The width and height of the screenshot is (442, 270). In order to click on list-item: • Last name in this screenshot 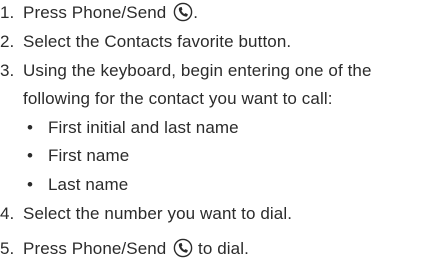, I will do `click(77, 185)`.